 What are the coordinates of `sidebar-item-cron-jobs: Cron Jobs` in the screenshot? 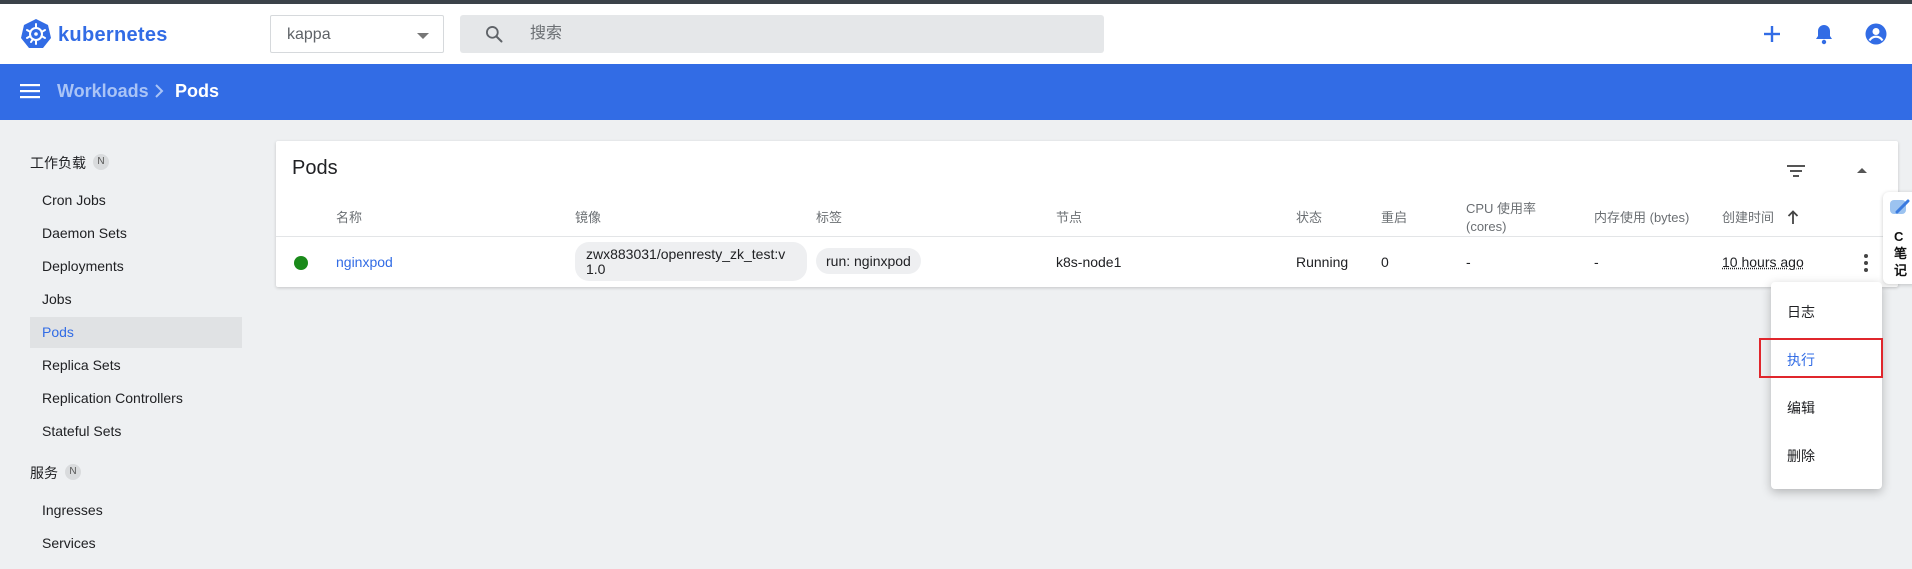 It's located at (136, 200).